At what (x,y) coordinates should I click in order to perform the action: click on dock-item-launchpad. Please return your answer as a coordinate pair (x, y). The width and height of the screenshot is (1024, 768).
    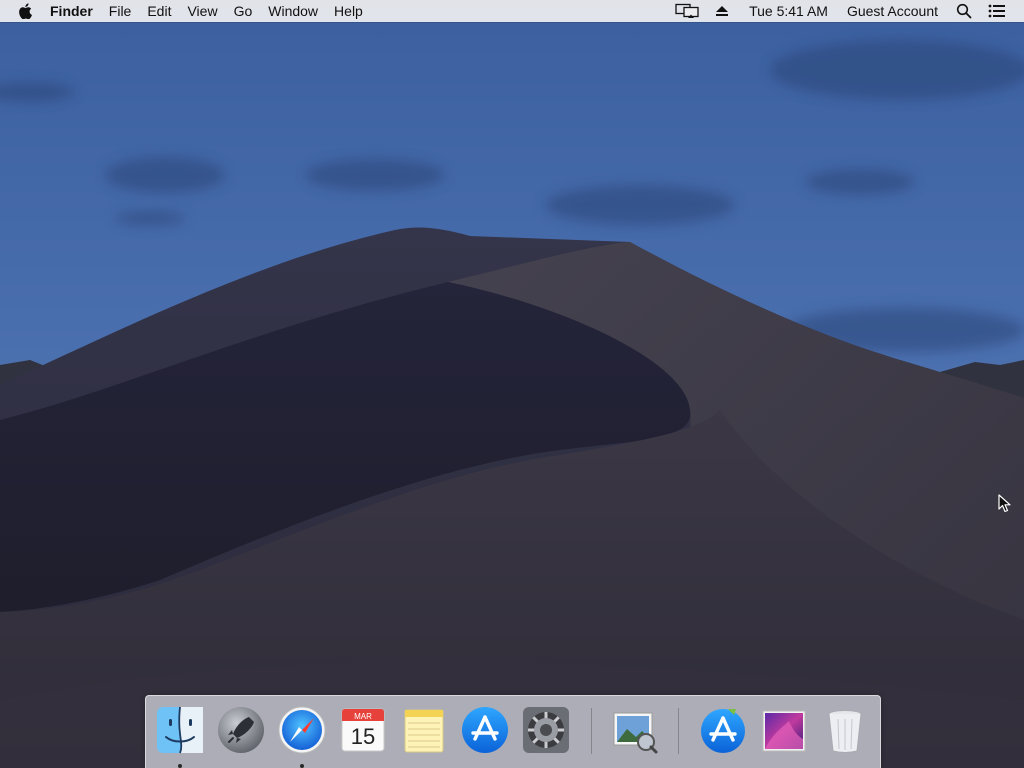
    Looking at the image, I should click on (241, 730).